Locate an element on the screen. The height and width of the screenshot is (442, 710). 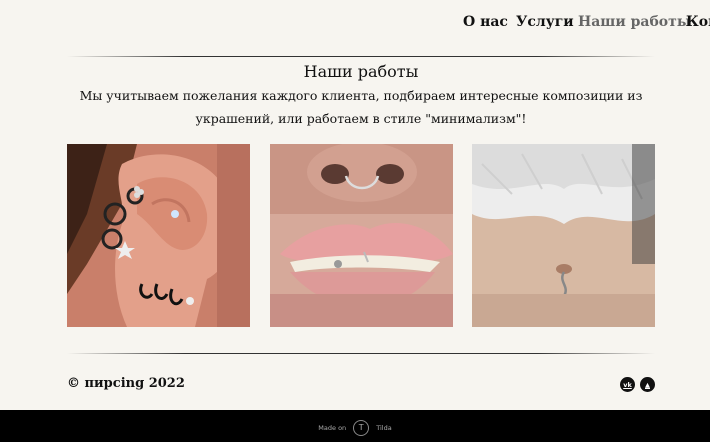
made-on-tilda: Made on T Tilda is located at coordinates (355, 428).